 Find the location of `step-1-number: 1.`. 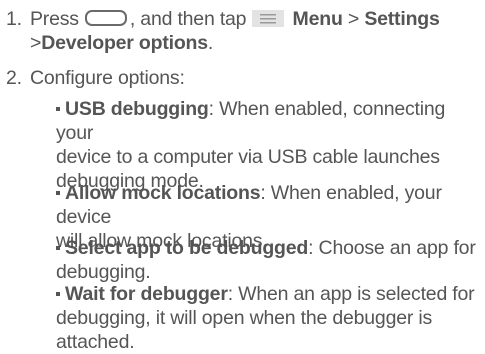

step-1-number: 1. is located at coordinates (14, 19).